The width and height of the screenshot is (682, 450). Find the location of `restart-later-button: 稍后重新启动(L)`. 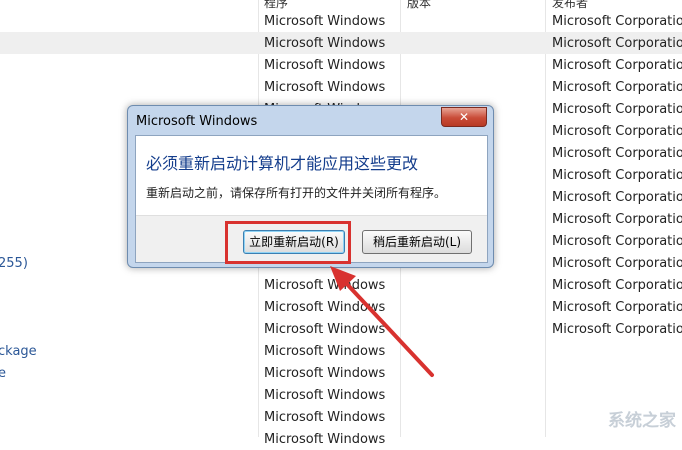

restart-later-button: 稍后重新启动(L) is located at coordinates (417, 242).